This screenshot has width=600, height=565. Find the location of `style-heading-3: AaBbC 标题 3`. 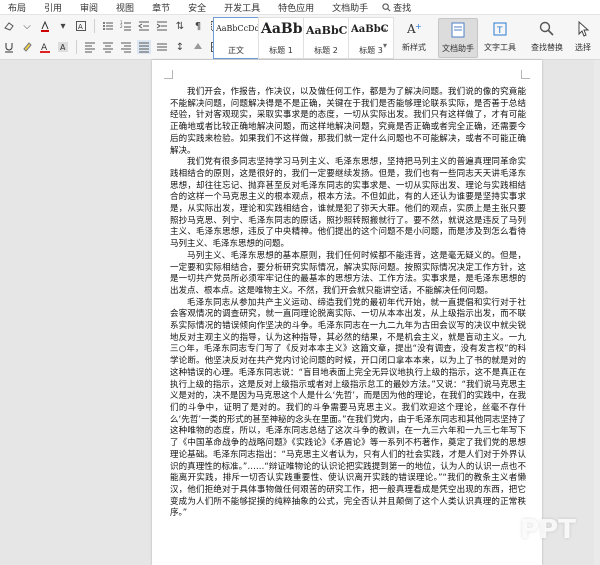

style-heading-3: AaBbC 标题 3 is located at coordinates (371, 38).